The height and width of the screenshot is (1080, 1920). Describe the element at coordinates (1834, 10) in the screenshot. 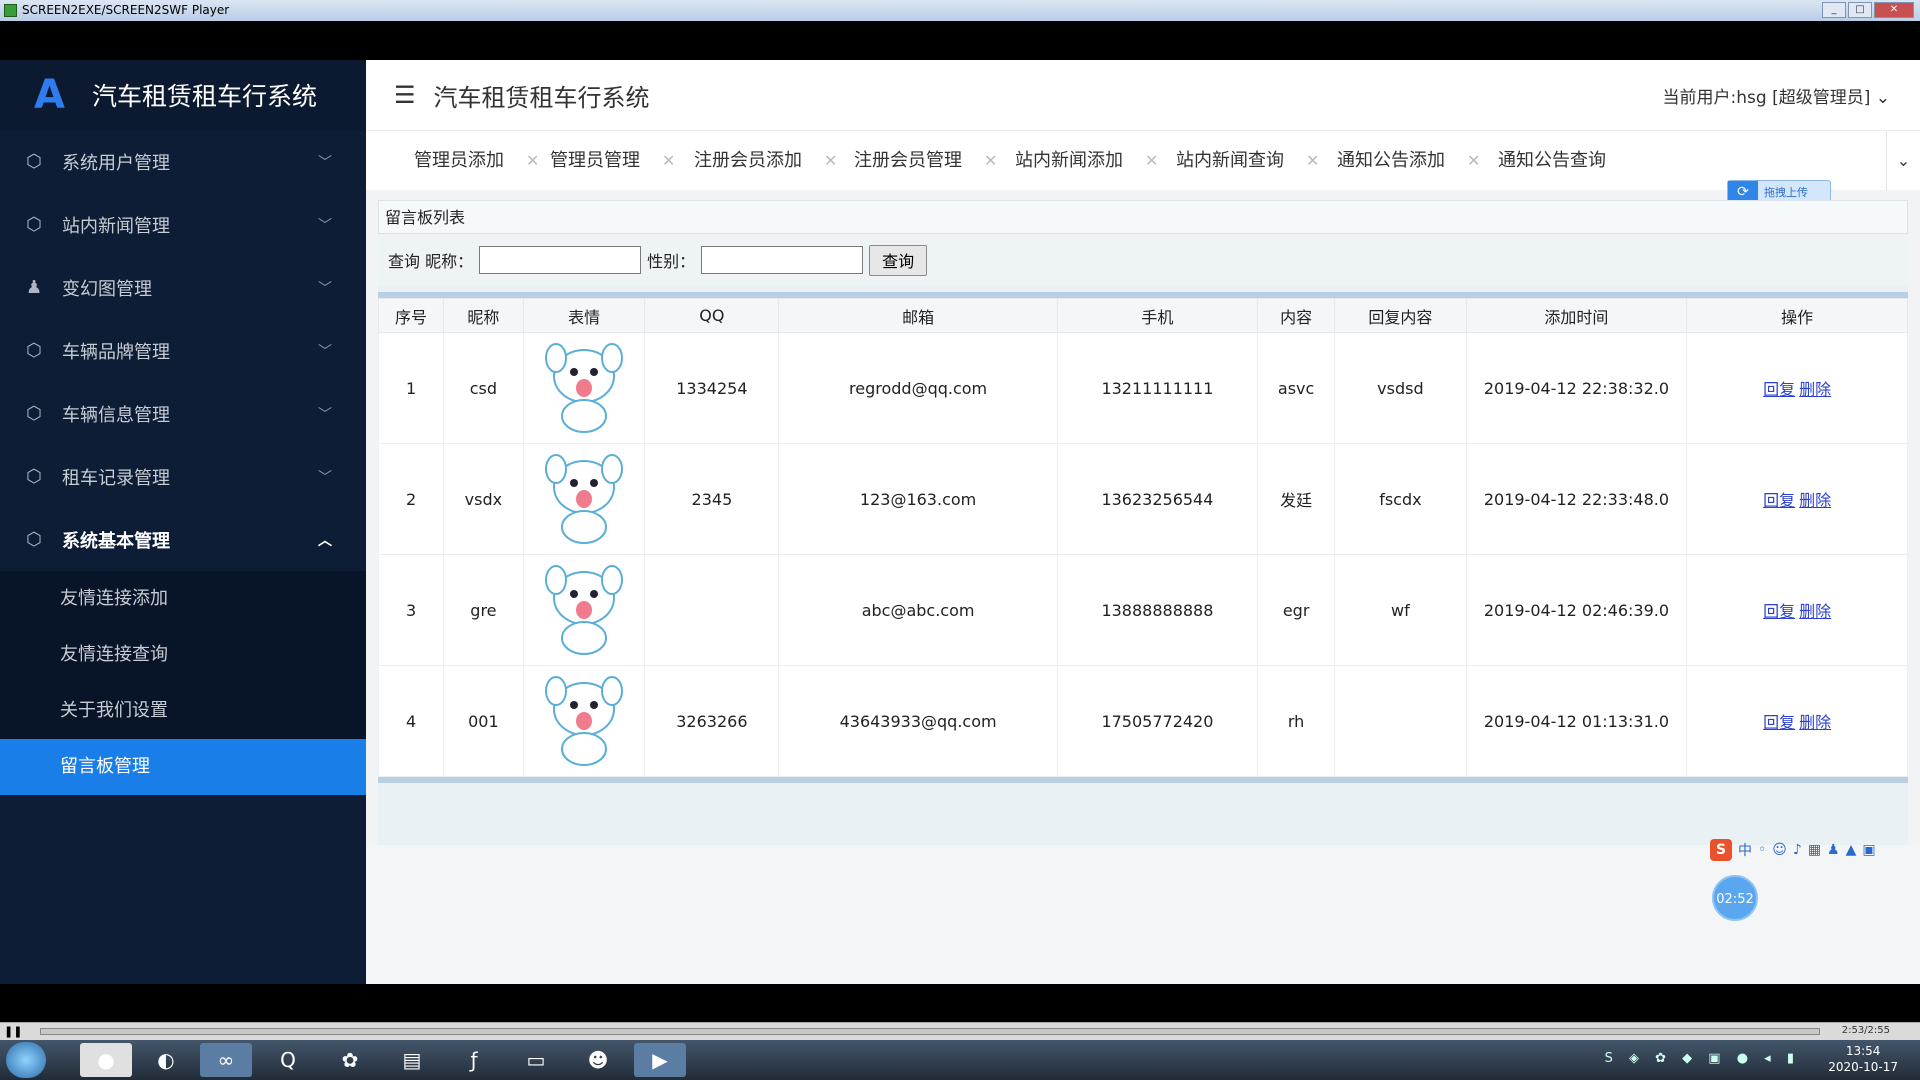

I see `minimize-button: _` at that location.